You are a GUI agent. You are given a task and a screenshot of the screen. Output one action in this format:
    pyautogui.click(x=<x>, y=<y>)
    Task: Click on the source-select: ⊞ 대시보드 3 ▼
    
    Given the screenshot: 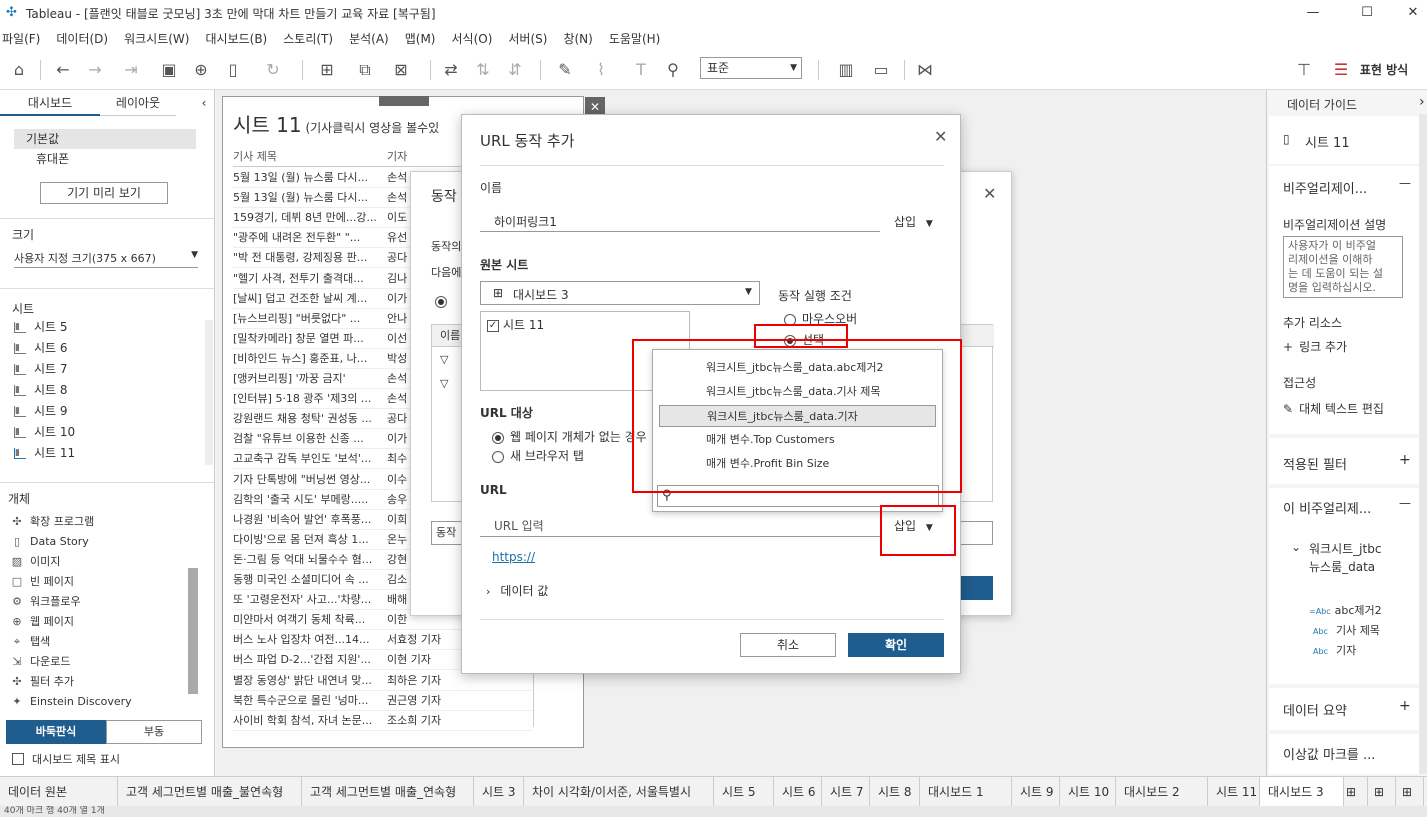 What is the action you would take?
    pyautogui.click(x=620, y=293)
    